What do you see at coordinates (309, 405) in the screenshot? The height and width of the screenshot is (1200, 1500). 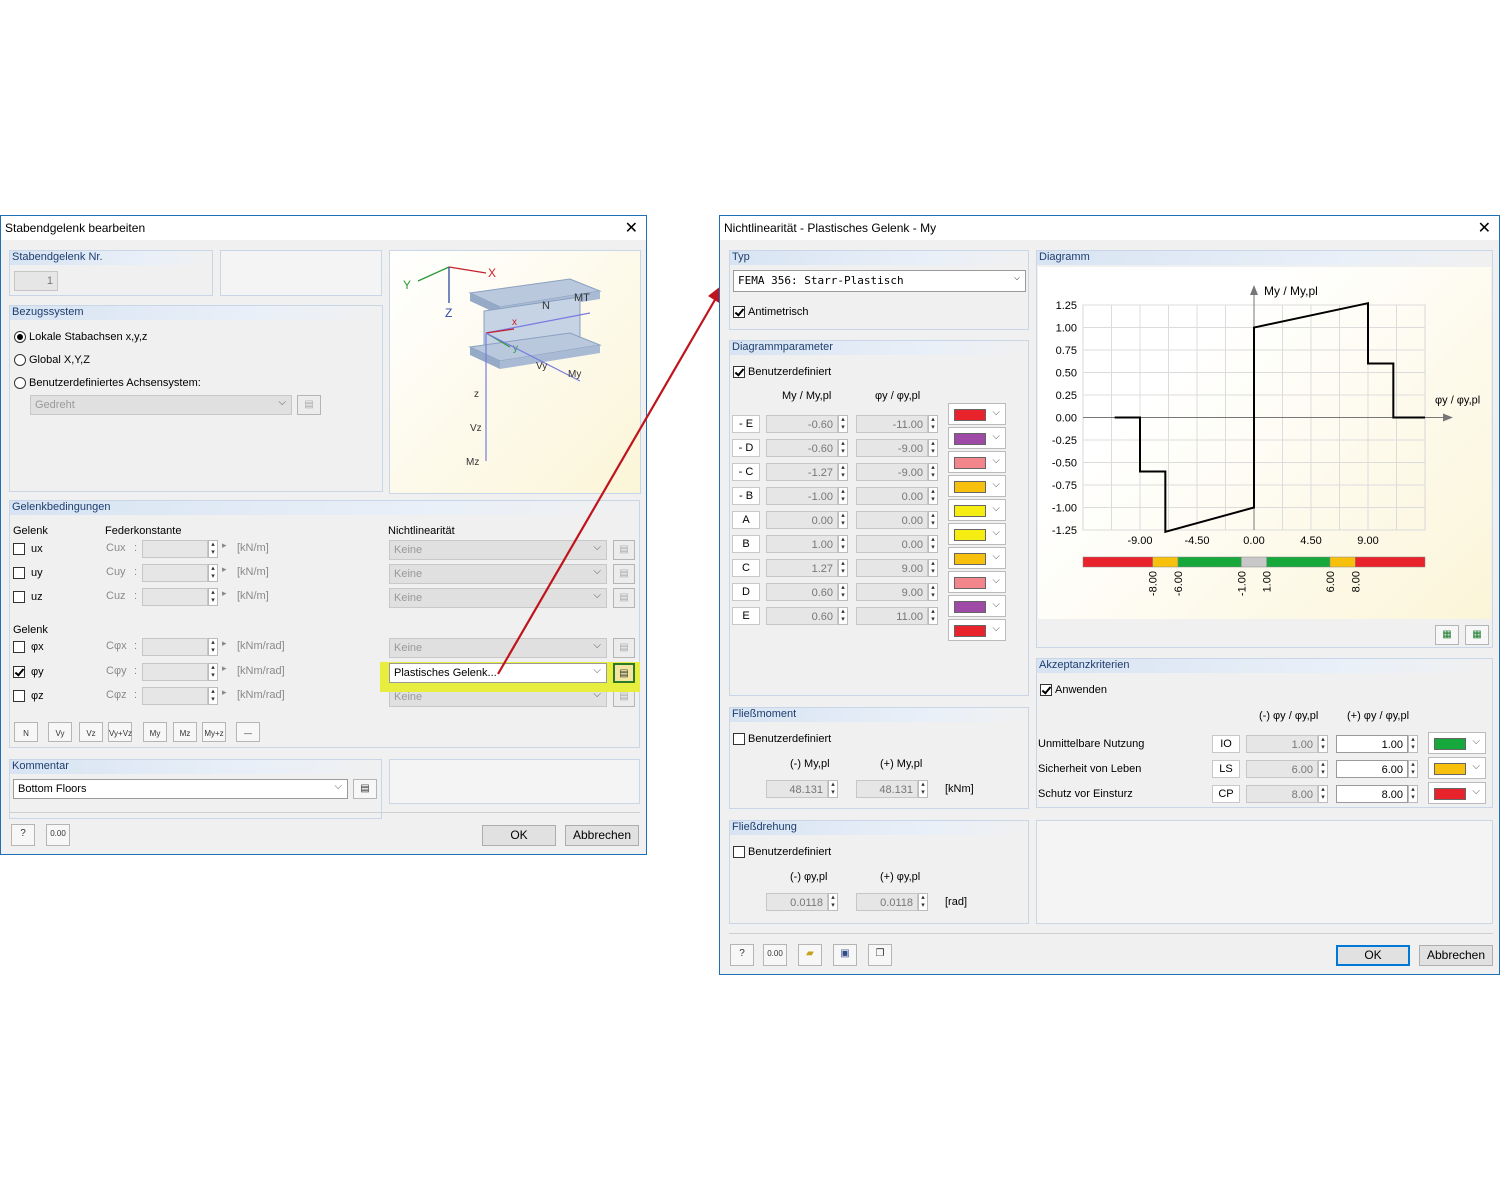 I see `edit-axis-system-button: ▤` at bounding box center [309, 405].